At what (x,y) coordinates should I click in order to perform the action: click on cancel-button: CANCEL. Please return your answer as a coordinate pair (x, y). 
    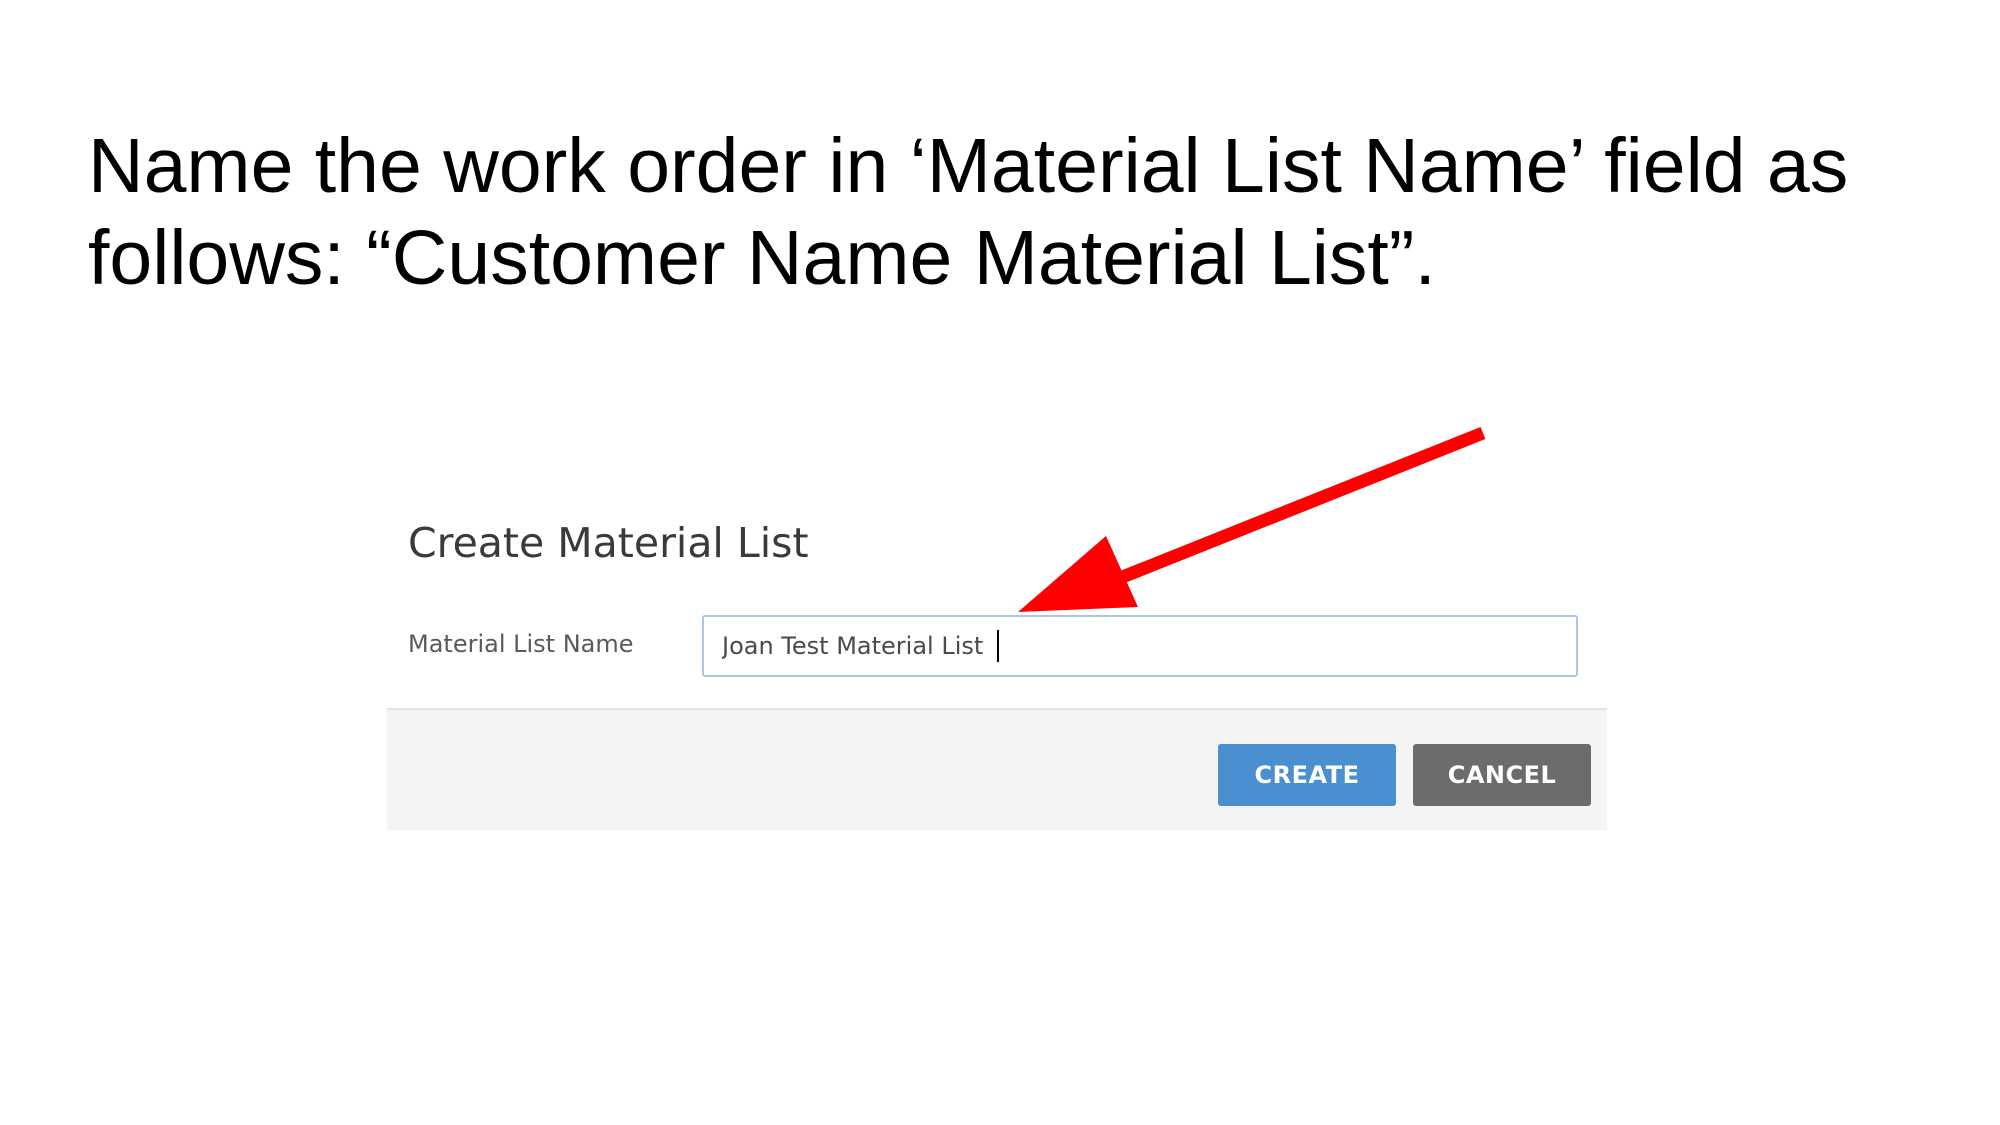
    Looking at the image, I should click on (1502, 775).